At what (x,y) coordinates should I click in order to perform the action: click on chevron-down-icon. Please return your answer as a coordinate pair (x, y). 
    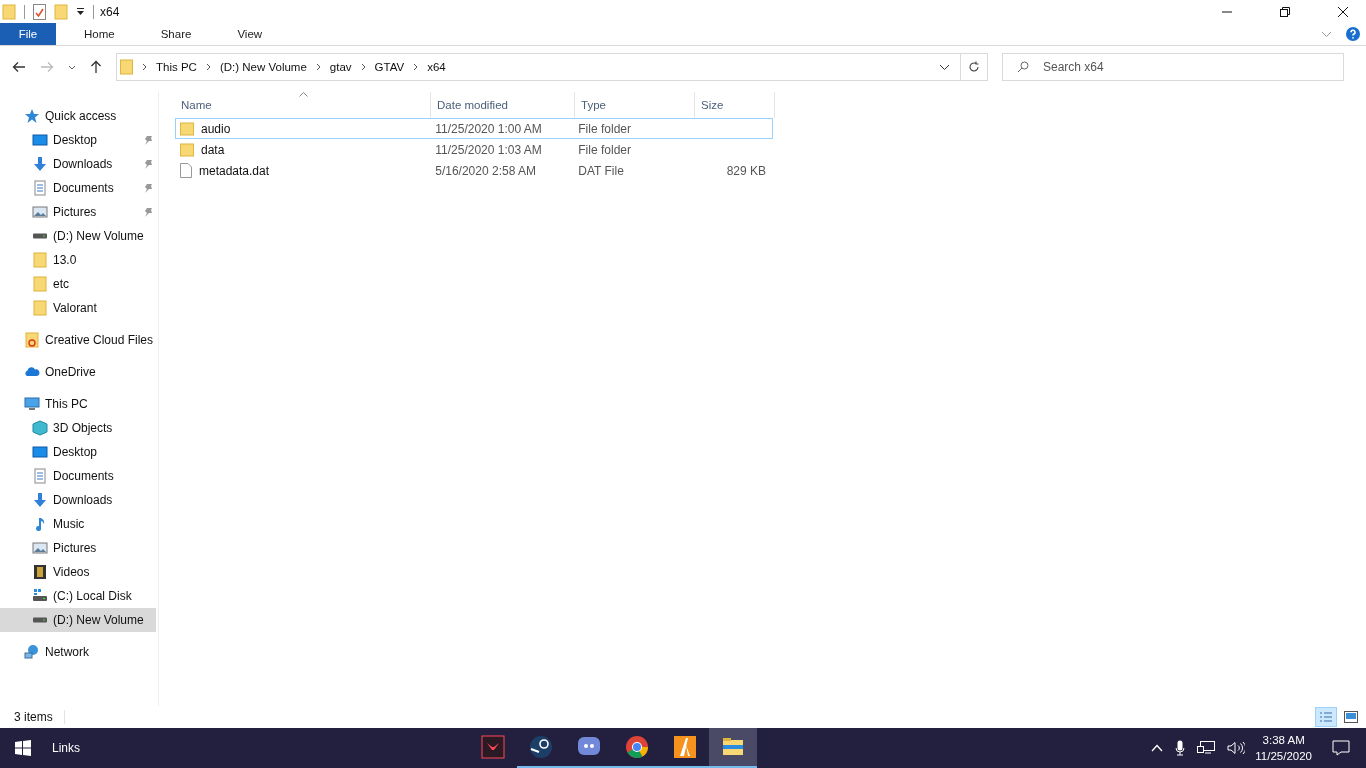
    Looking at the image, I should click on (944, 67).